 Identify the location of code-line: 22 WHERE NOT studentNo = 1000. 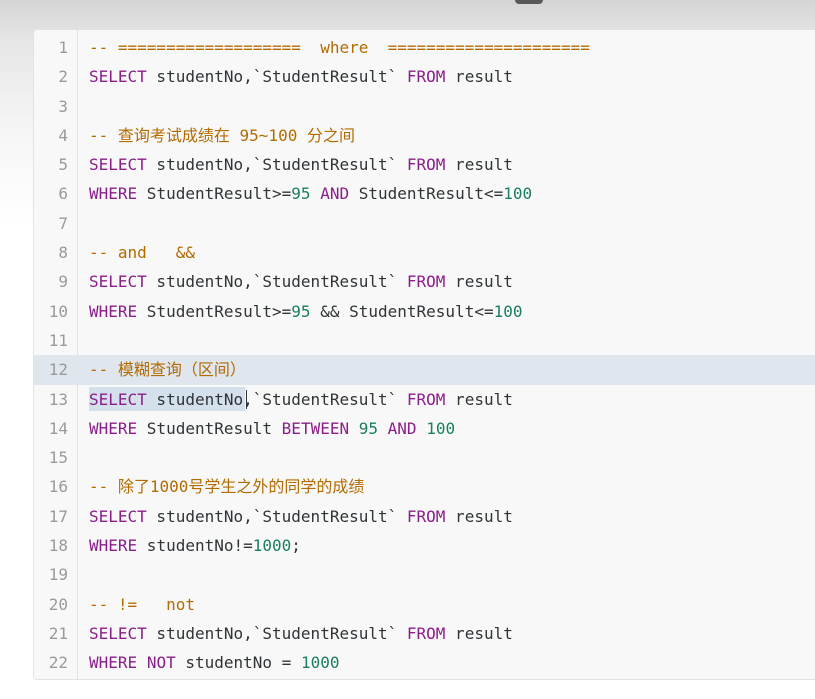
(424, 662).